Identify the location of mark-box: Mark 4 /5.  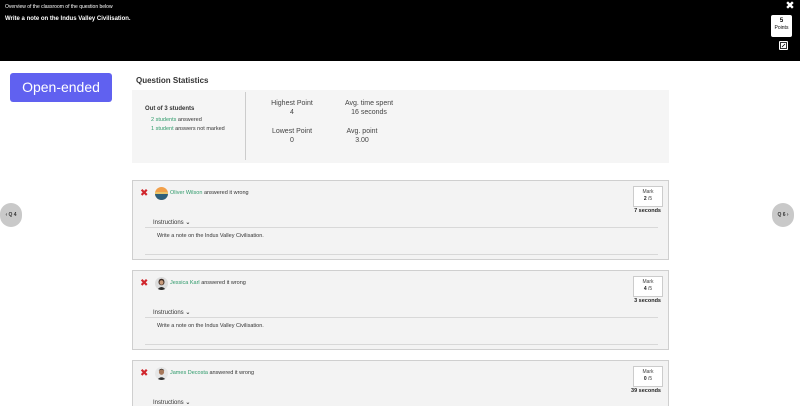
(648, 286).